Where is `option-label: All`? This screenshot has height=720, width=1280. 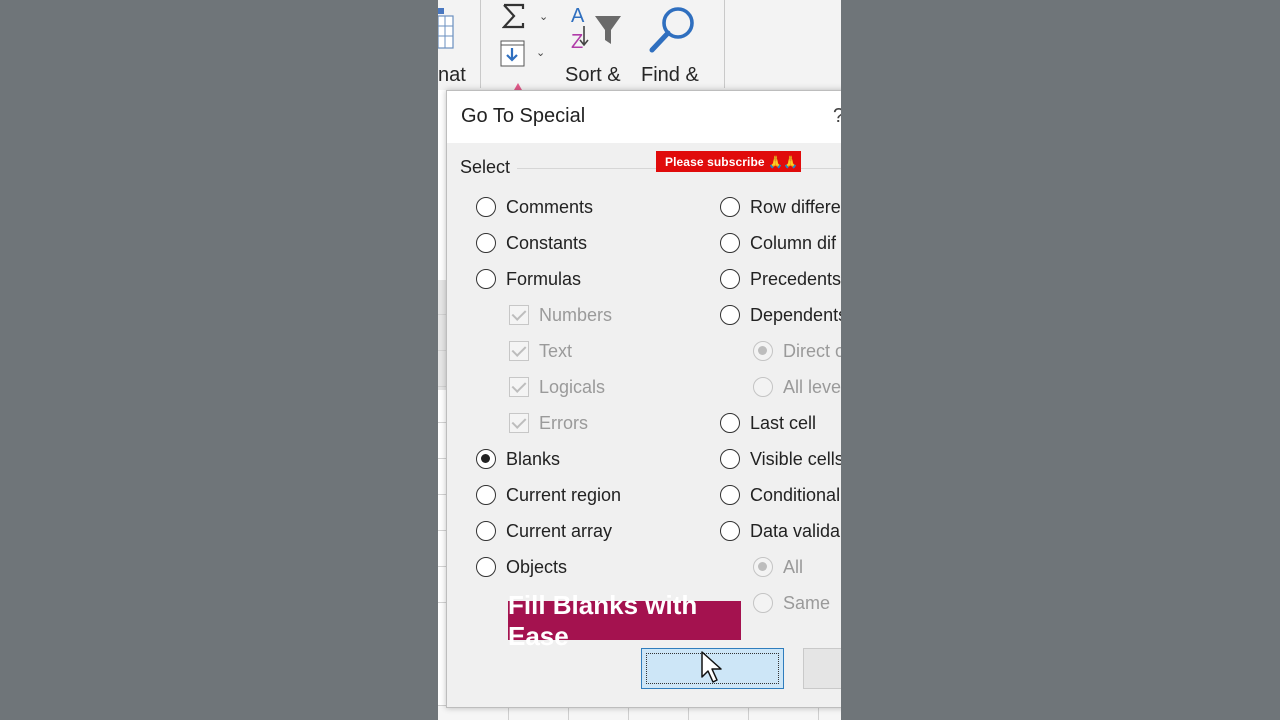 option-label: All is located at coordinates (793, 566).